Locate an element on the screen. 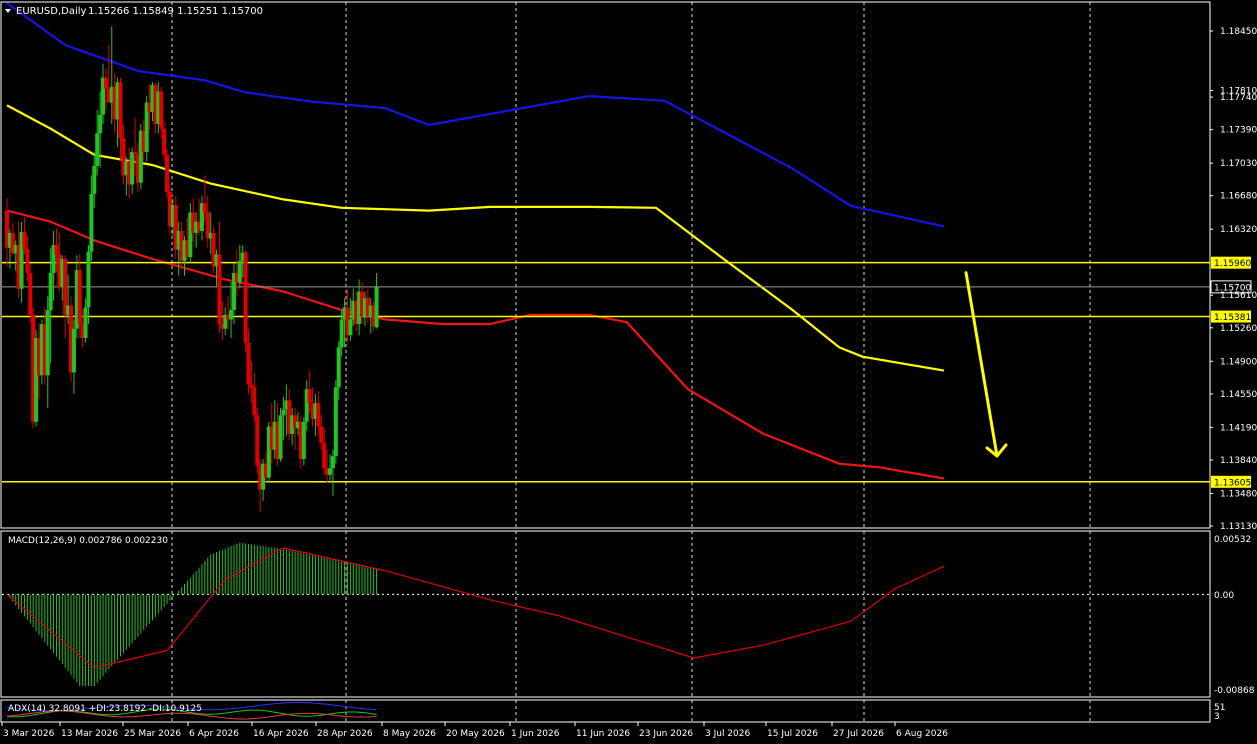 Image resolution: width=1257 pixels, height=744 pixels. y-tick-label: 1.13130 is located at coordinates (1238, 527).